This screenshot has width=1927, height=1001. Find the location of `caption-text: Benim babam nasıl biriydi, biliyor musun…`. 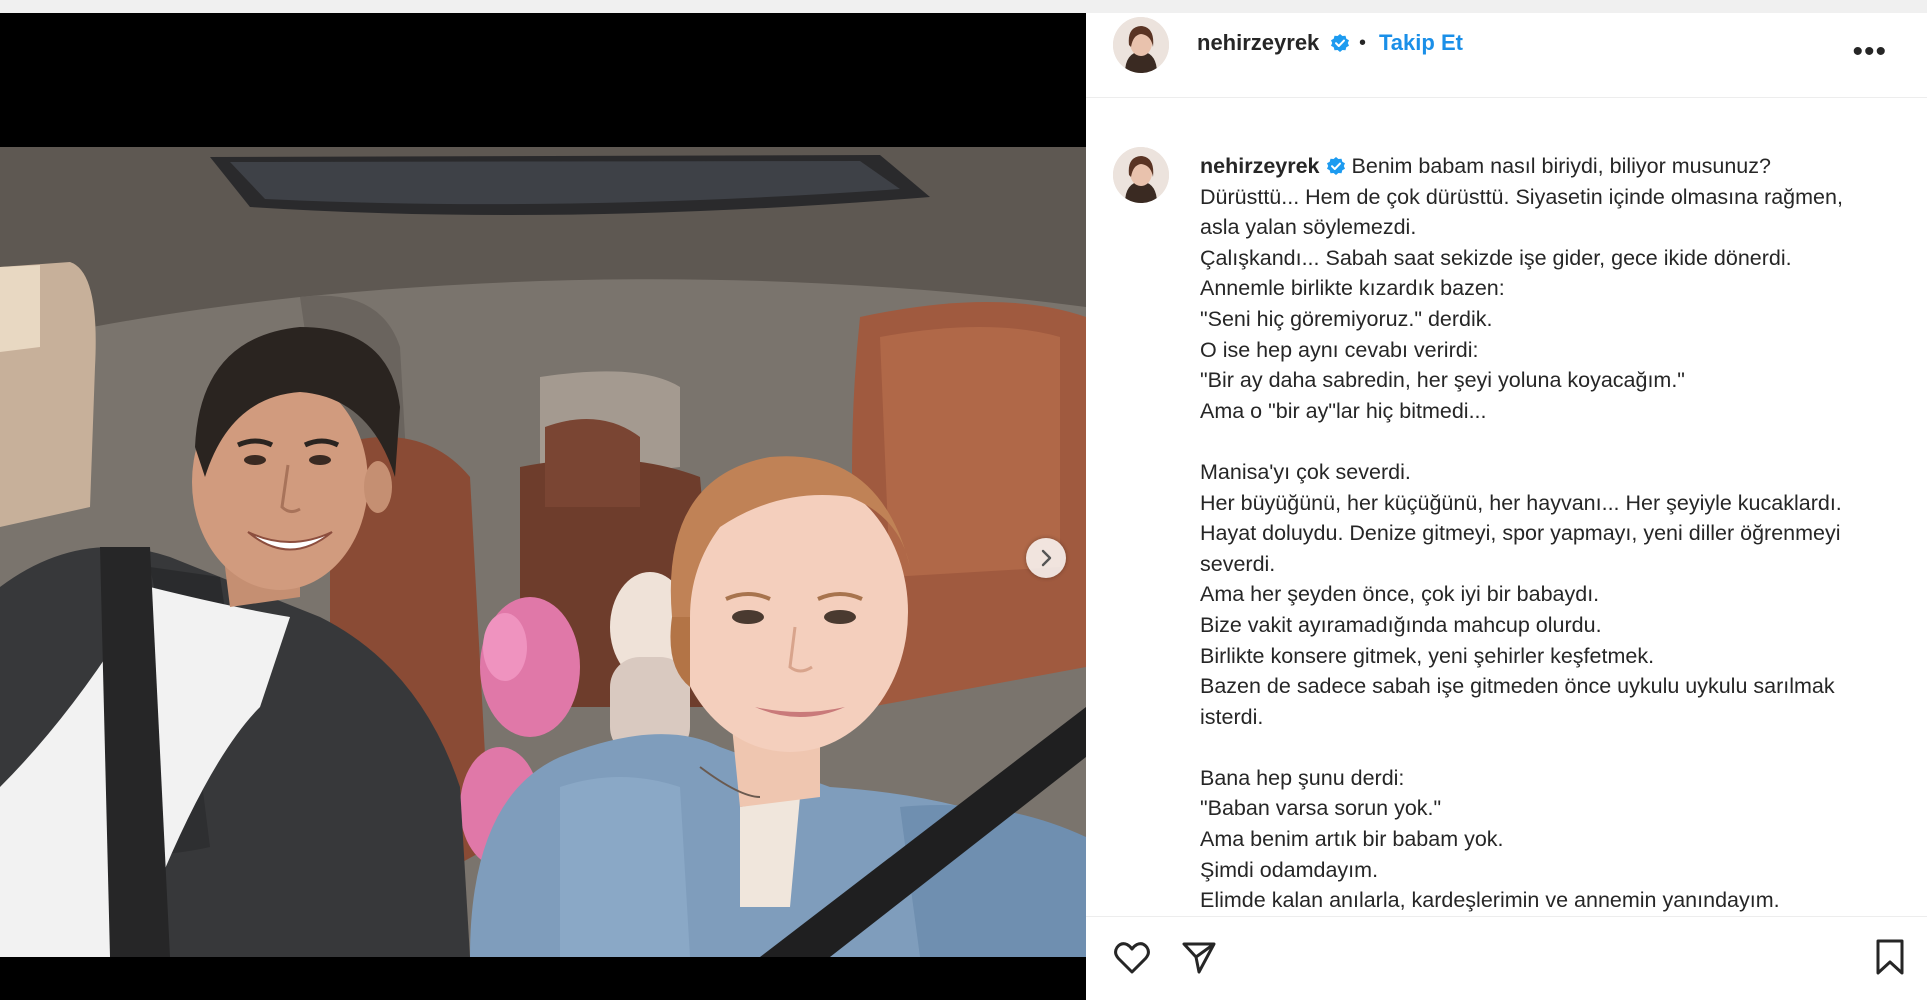

caption-text: Benim babam nasıl biriydi, biliyor musun… is located at coordinates (1561, 166).